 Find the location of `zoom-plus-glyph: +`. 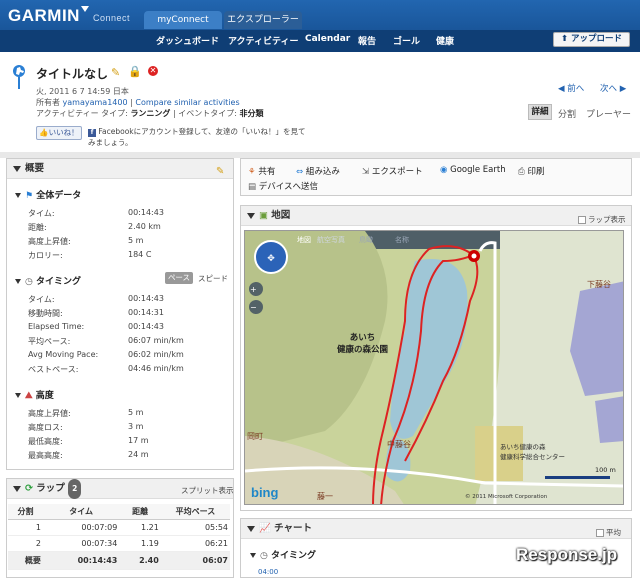

zoom-plus-glyph: + is located at coordinates (253, 289).